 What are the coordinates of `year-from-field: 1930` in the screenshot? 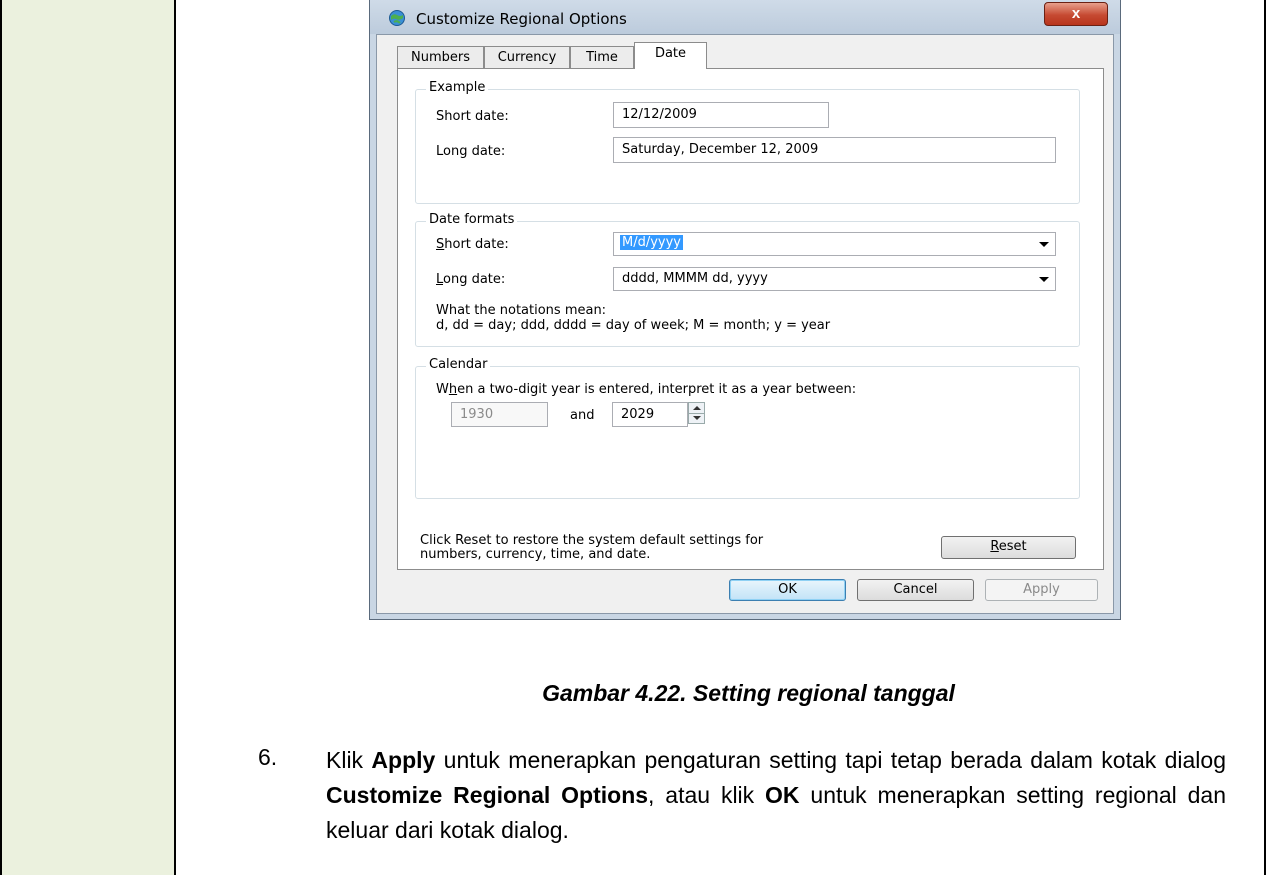 It's located at (499, 414).